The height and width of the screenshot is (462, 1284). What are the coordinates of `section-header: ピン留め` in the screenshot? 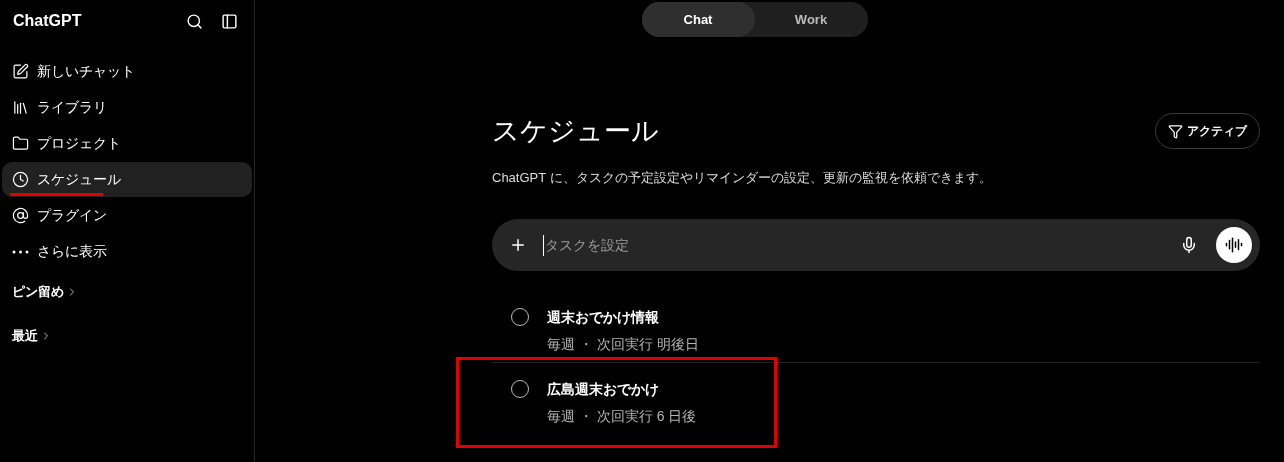 It's located at (132, 292).